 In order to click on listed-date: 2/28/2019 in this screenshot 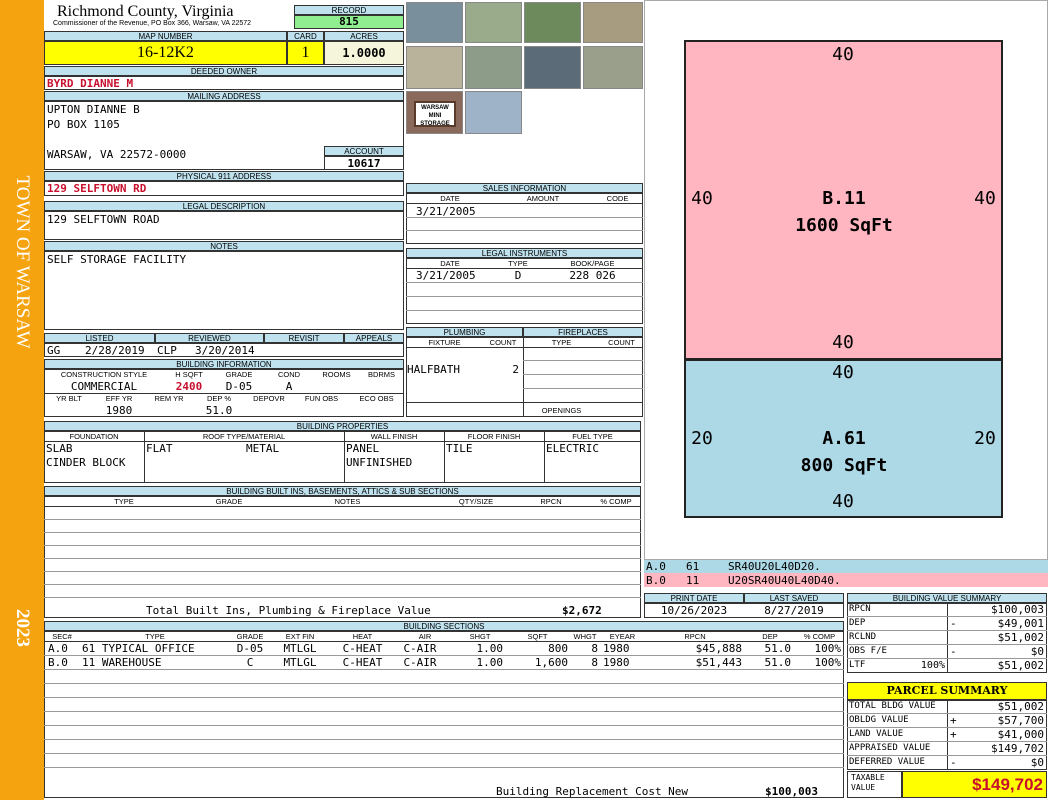, I will do `click(115, 350)`.